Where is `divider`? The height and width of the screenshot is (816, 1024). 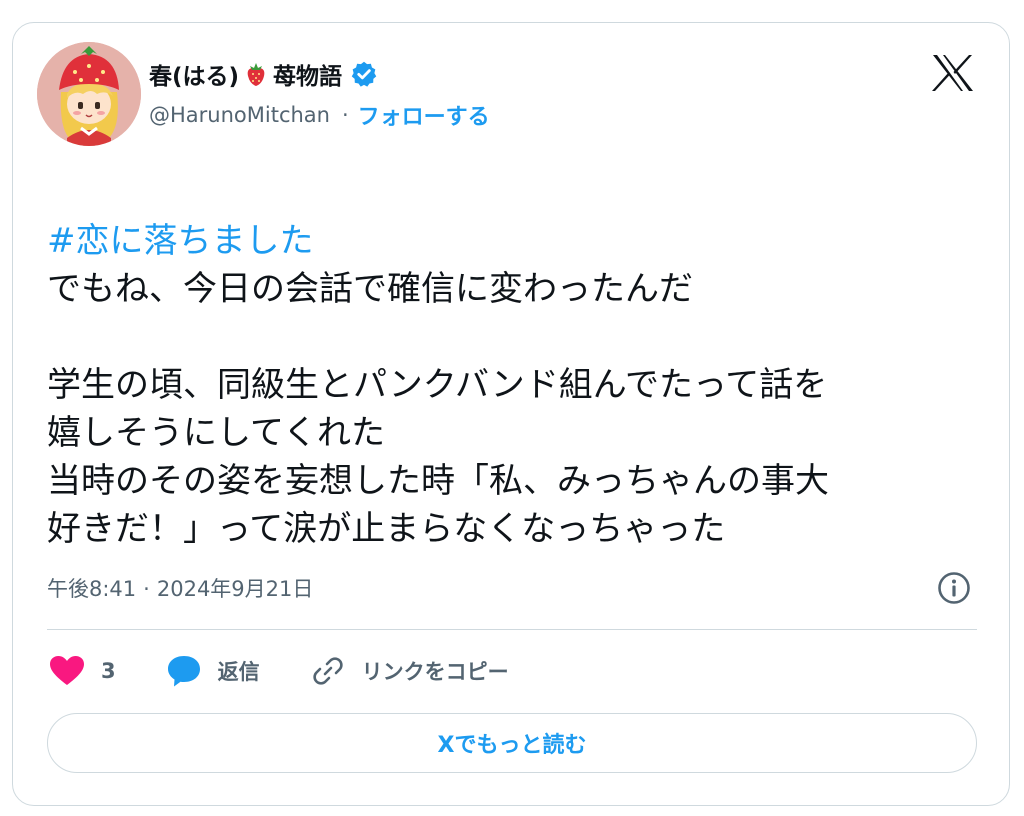
divider is located at coordinates (512, 629).